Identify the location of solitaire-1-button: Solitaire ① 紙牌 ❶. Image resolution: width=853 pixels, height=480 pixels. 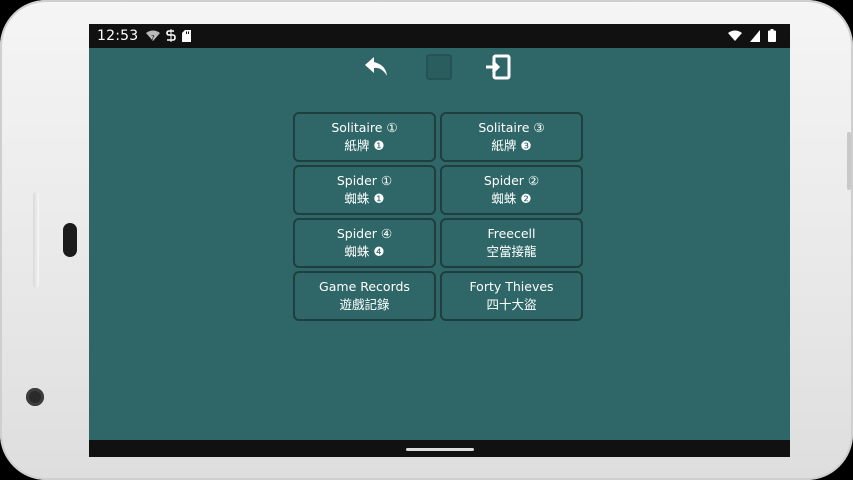
(364, 137).